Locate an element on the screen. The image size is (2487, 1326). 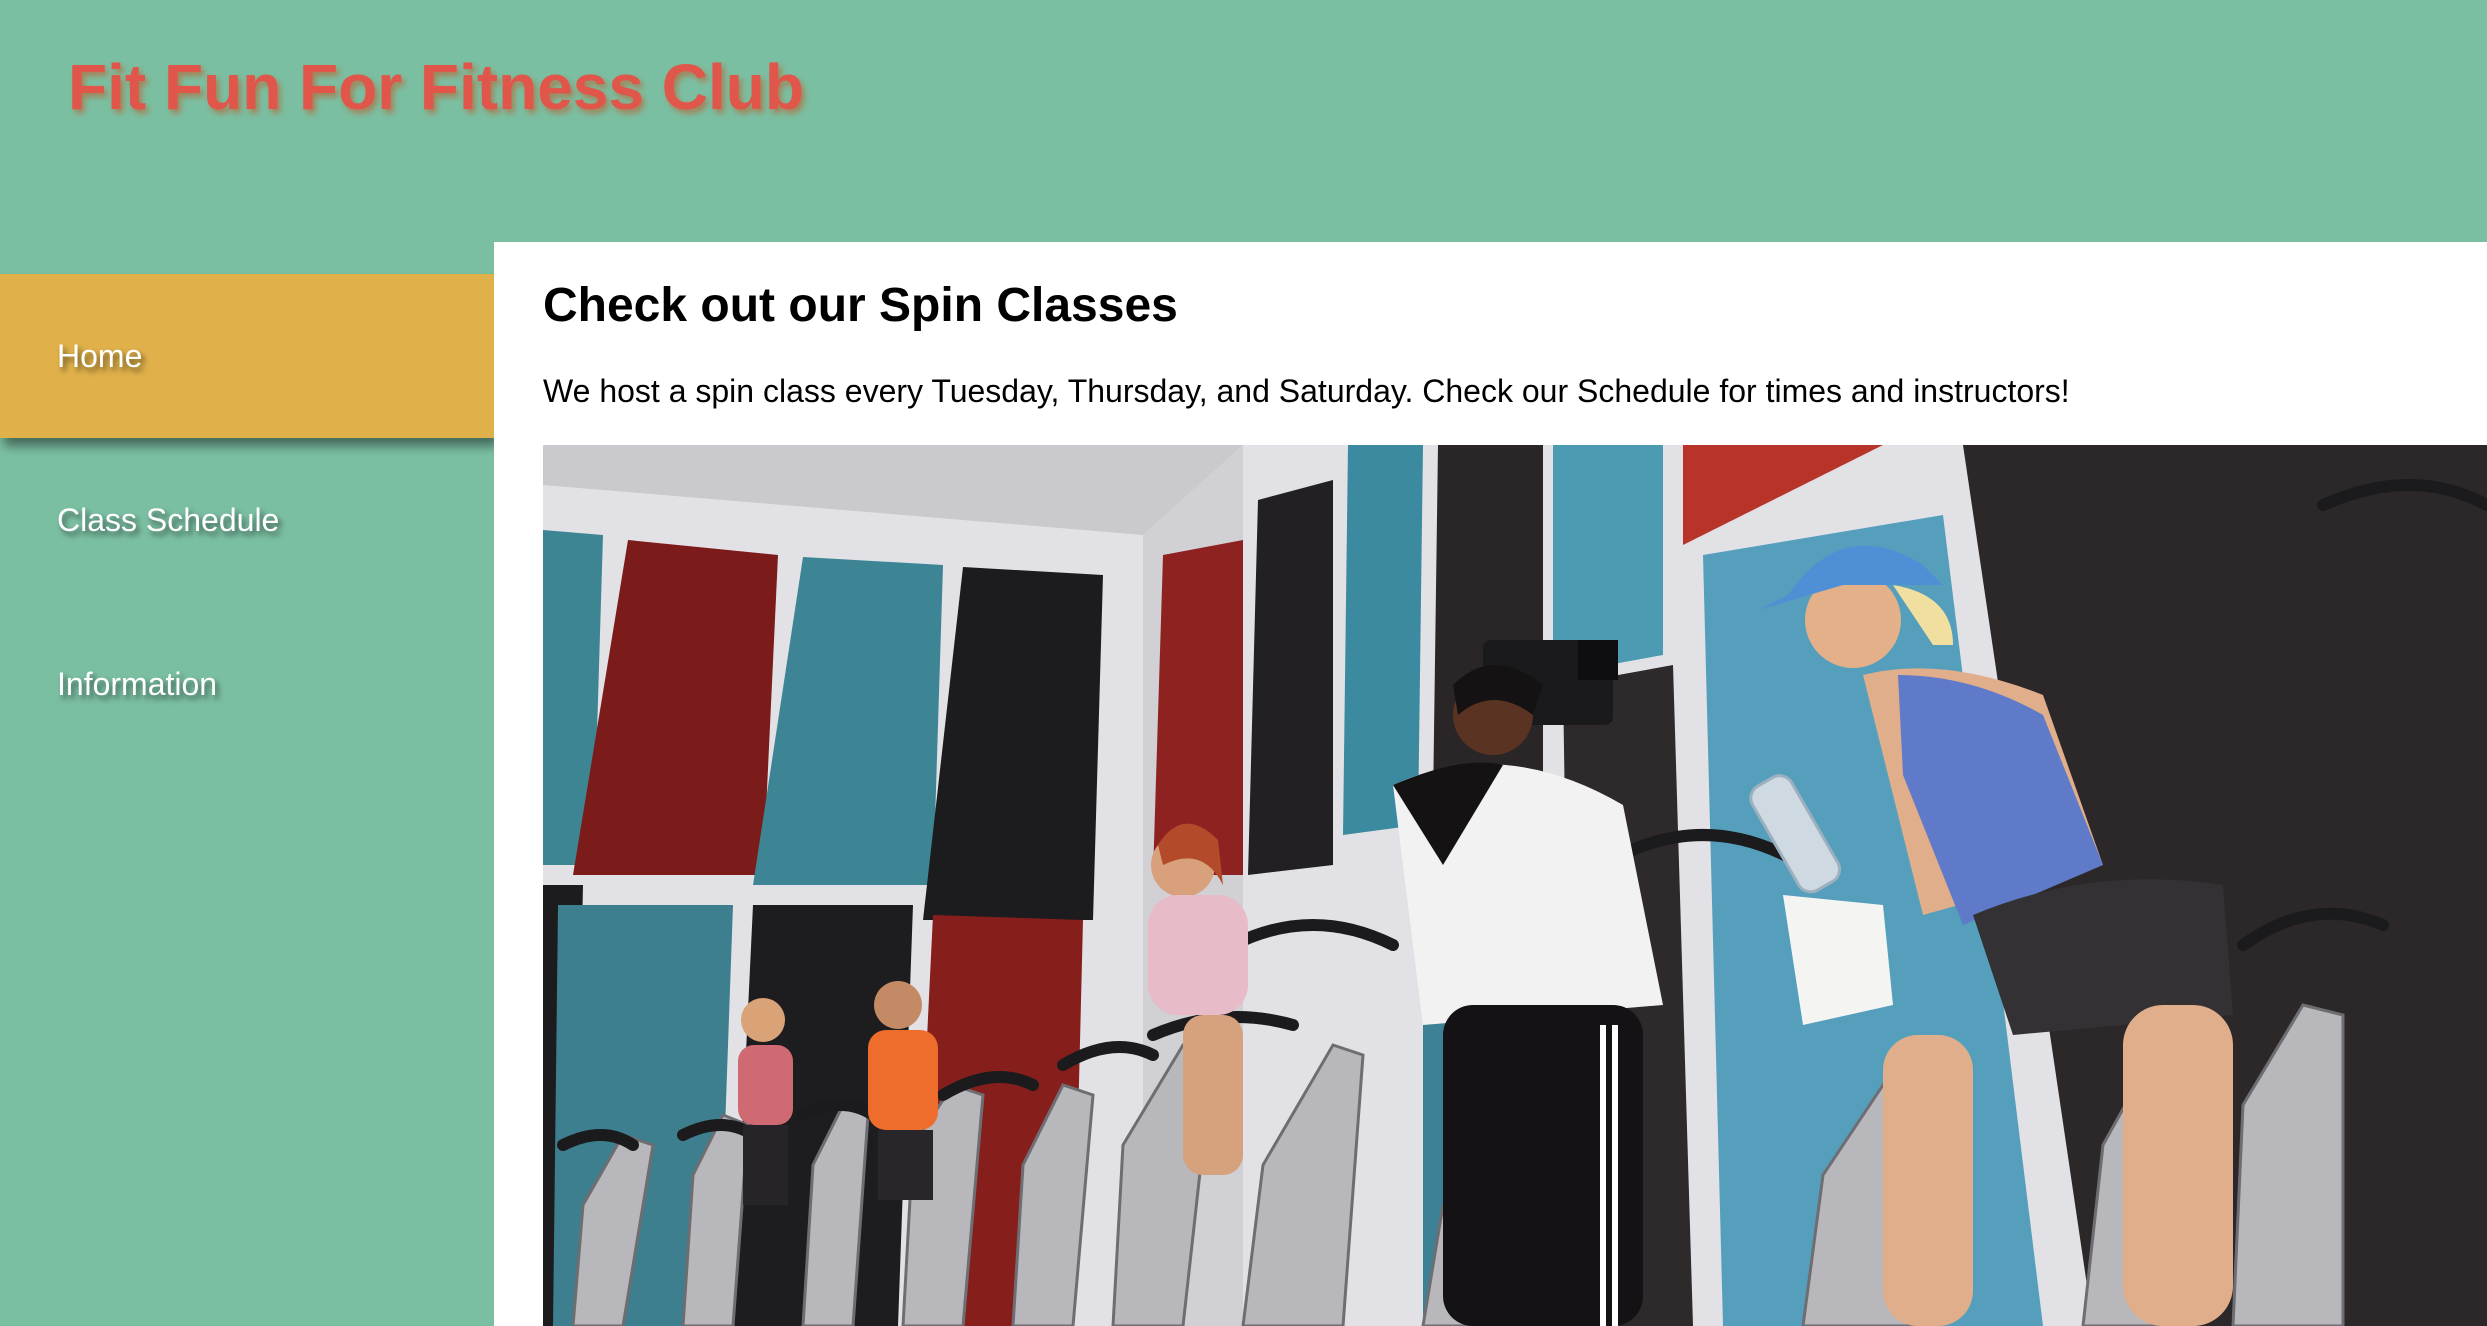
nav-item-class-schedule: Class Schedule is located at coordinates (247, 520).